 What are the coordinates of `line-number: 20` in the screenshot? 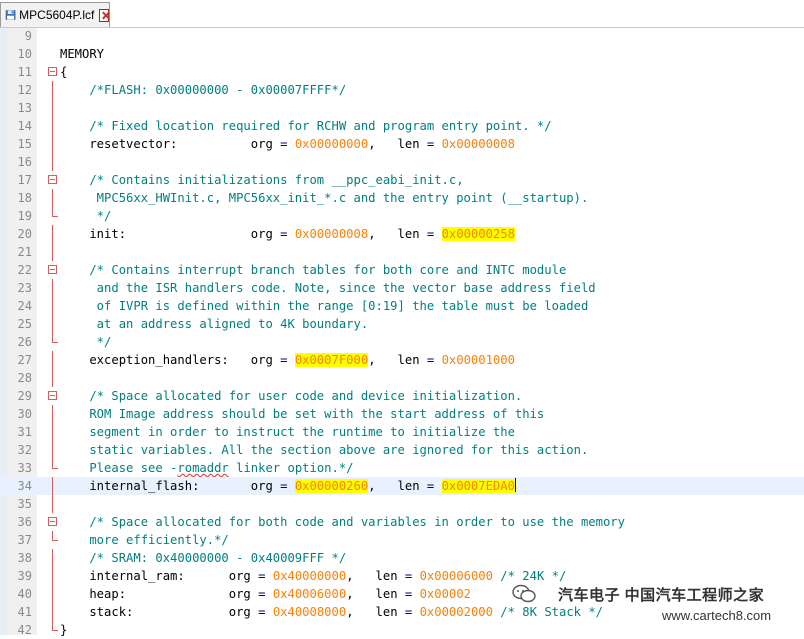 It's located at (24, 234).